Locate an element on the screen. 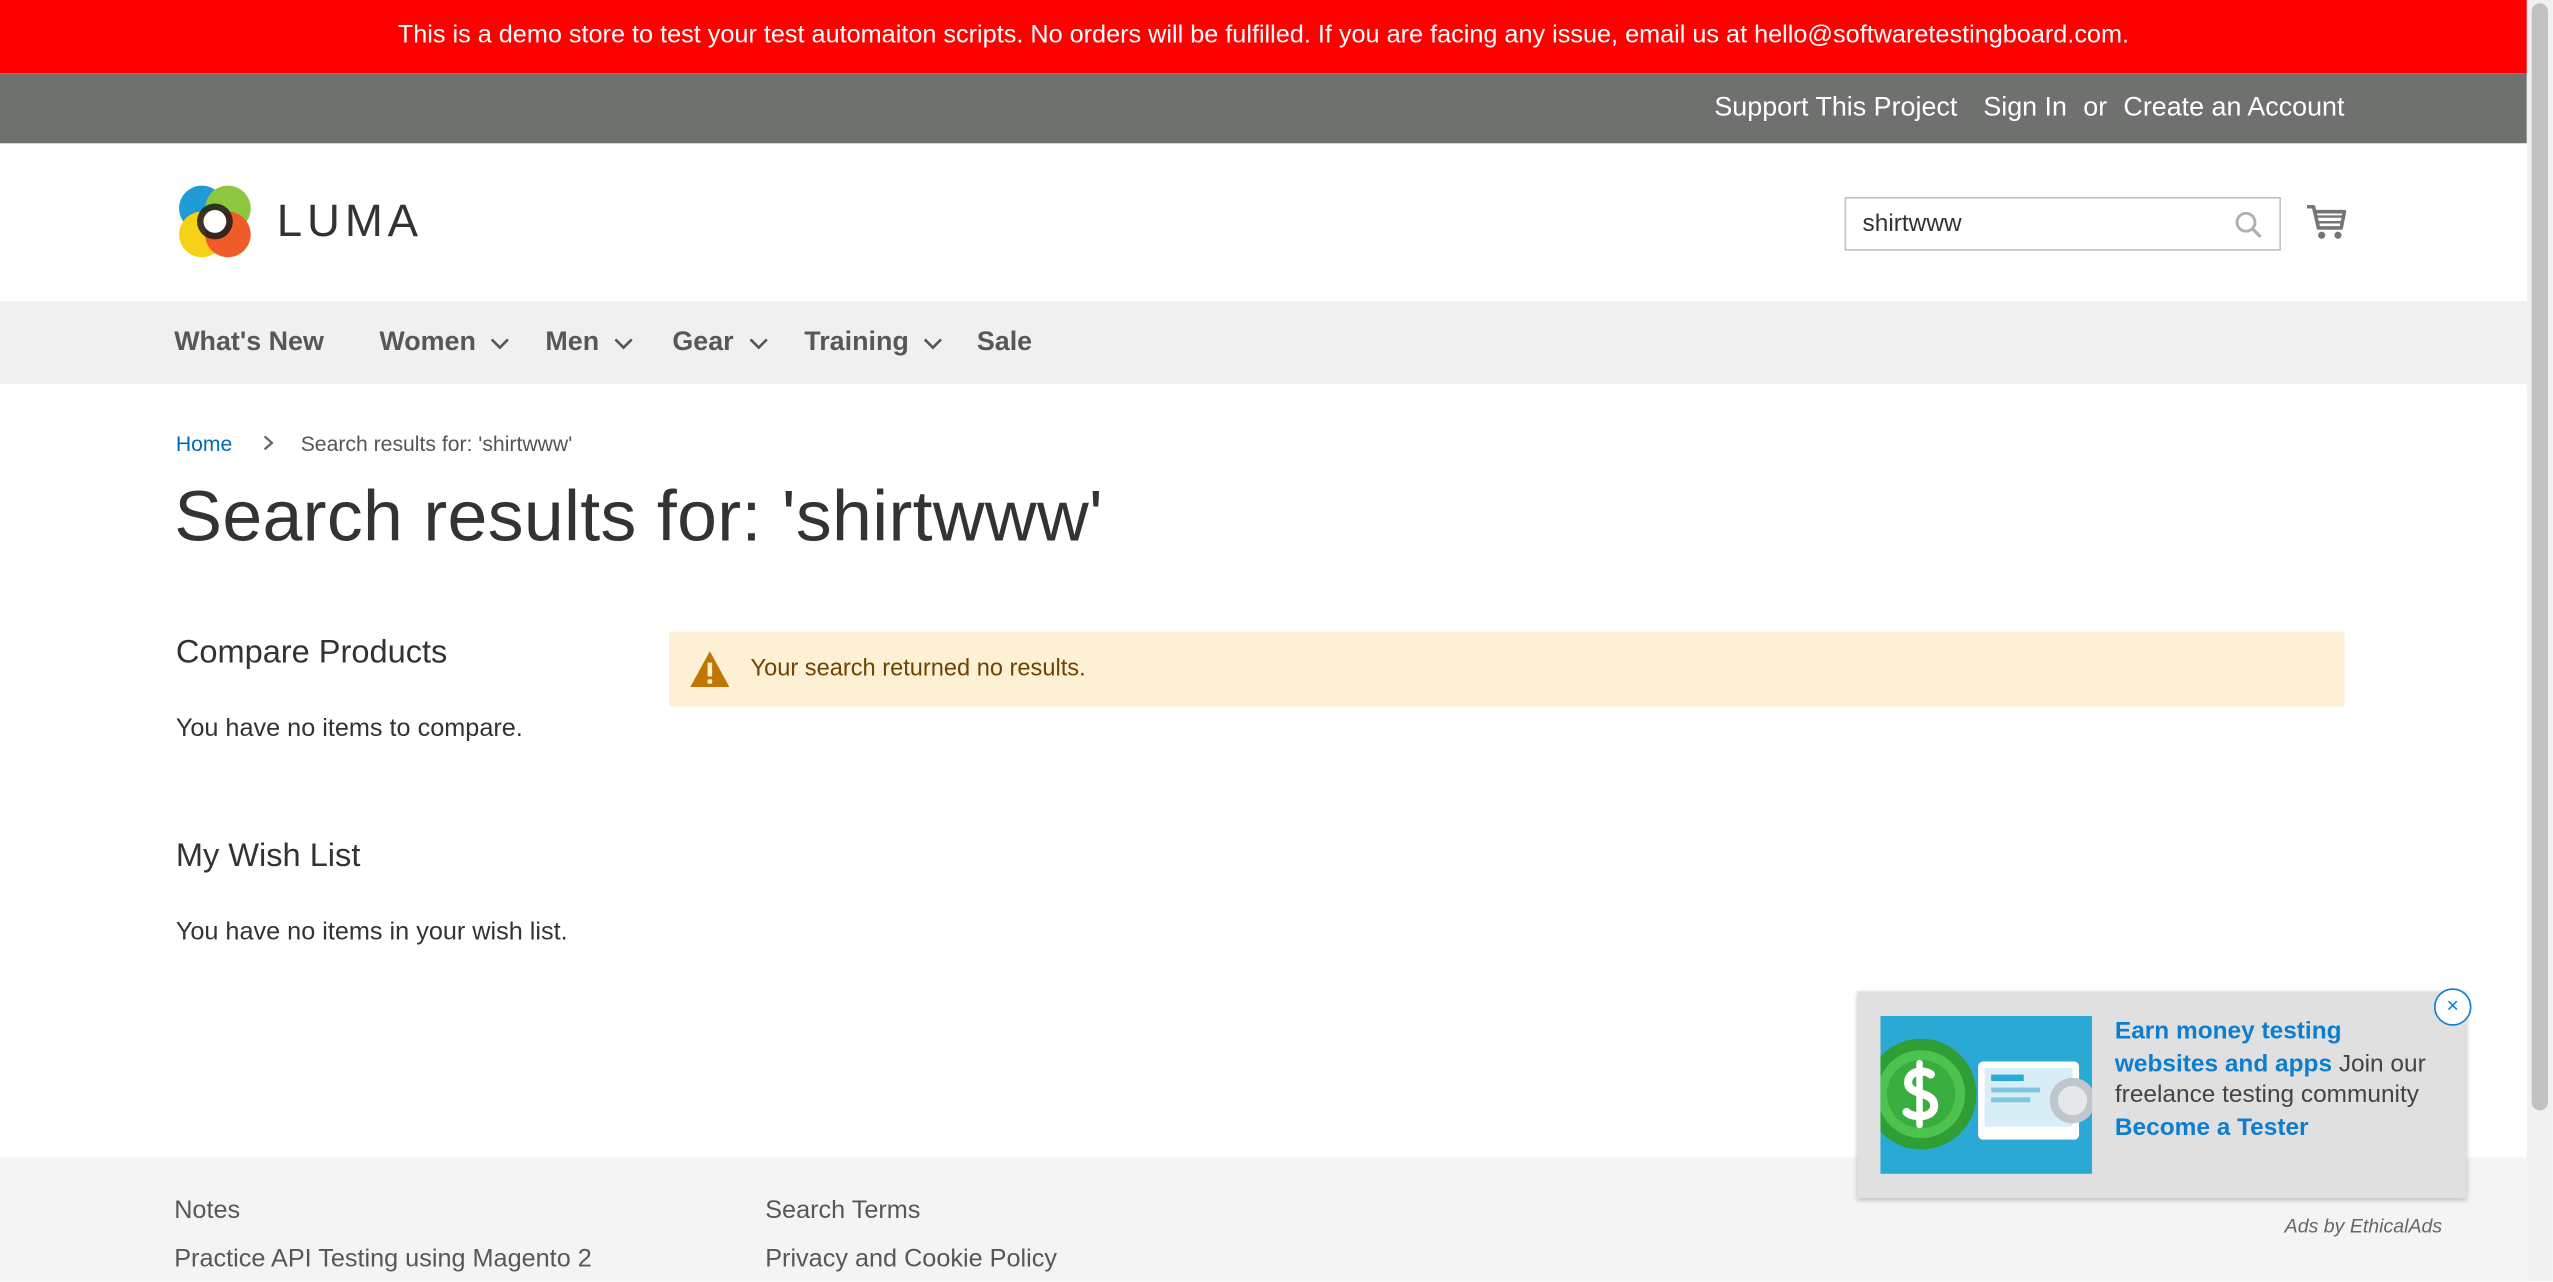 Image resolution: width=2553 pixels, height=1282 pixels. main-navigation: What's New Women Men Gear Training Sale is located at coordinates (1263, 343).